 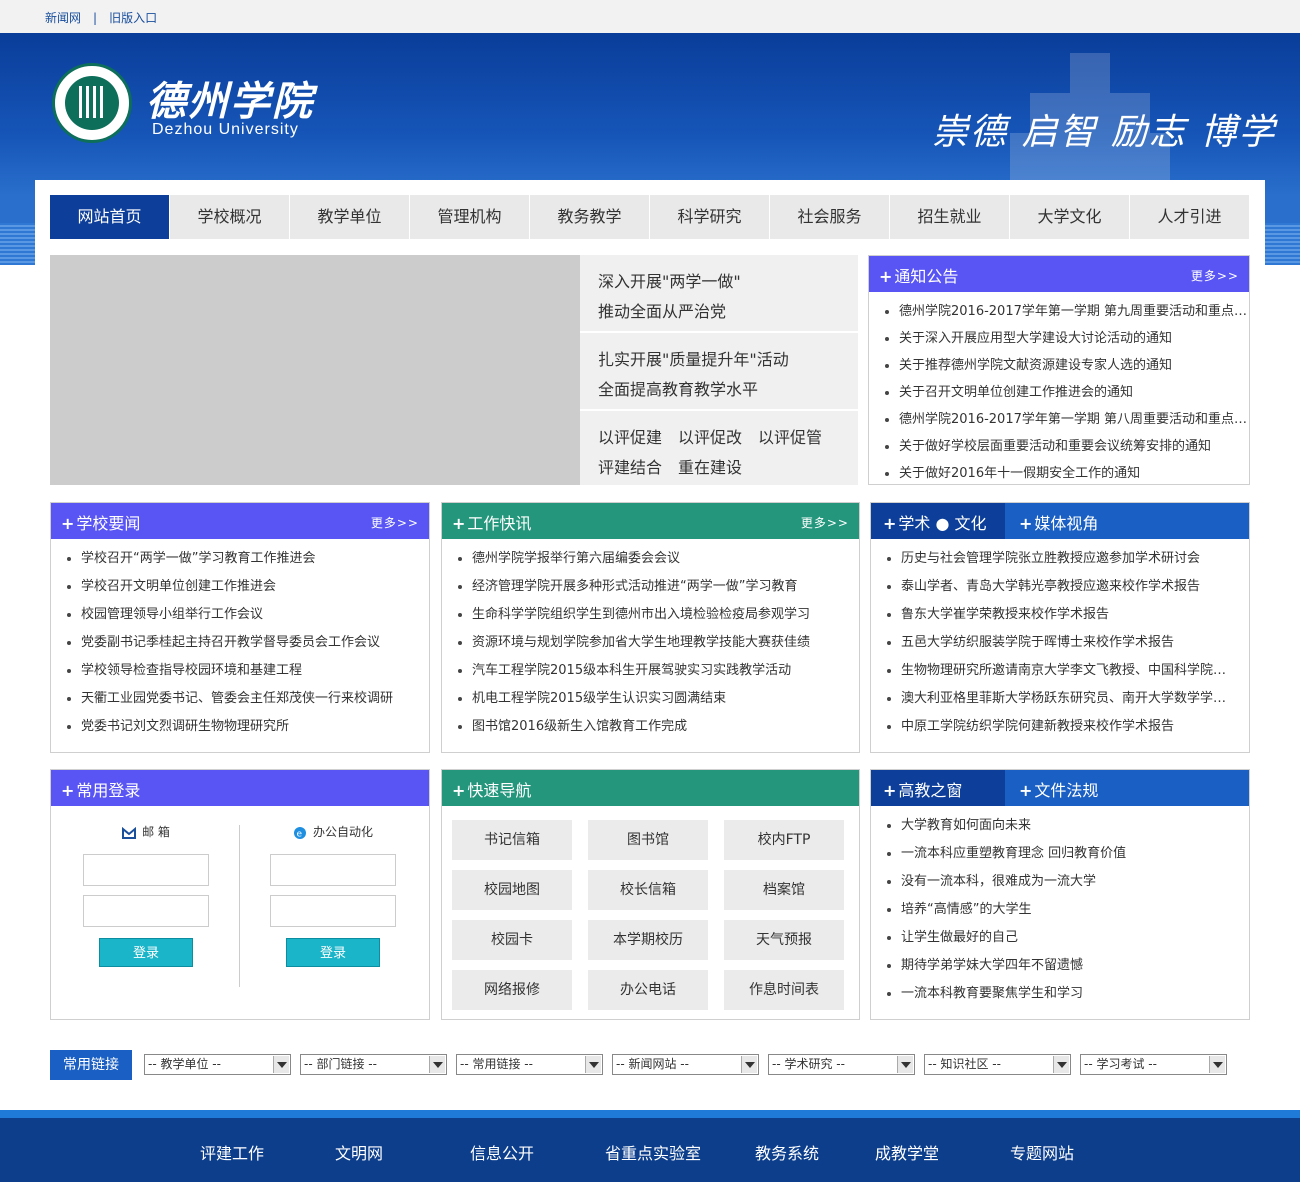 I want to click on footer-link: 教务系统, so click(x=787, y=1152).